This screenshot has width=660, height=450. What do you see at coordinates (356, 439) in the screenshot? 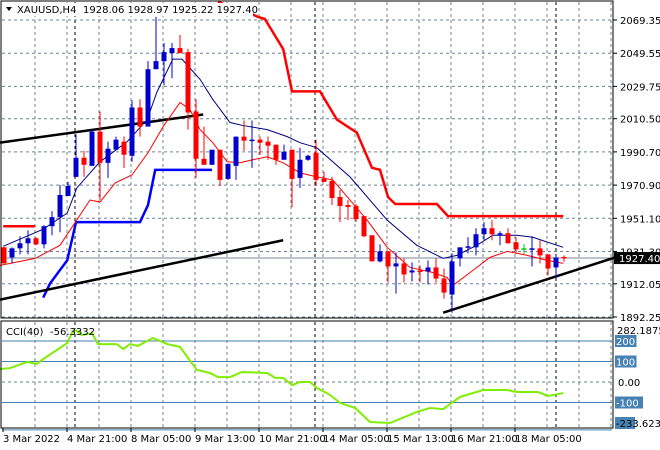
I see `time-tick-label: 14 Mar 05:00` at bounding box center [356, 439].